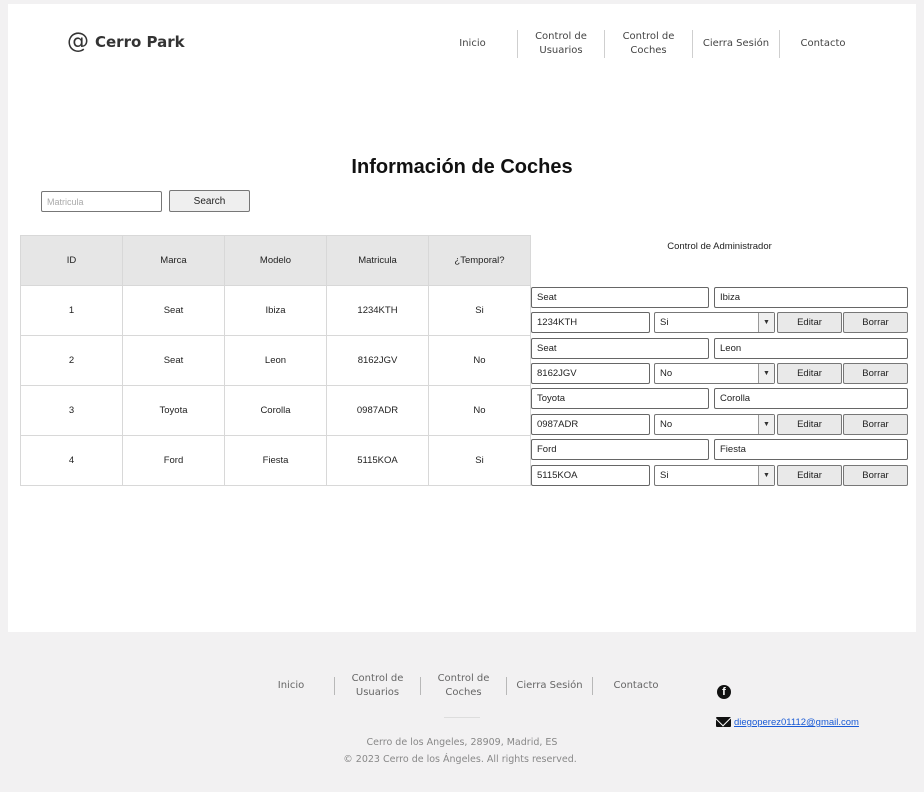  What do you see at coordinates (378, 685) in the screenshot?
I see `footer-nav-control-usuarios: Control de Usuarios` at bounding box center [378, 685].